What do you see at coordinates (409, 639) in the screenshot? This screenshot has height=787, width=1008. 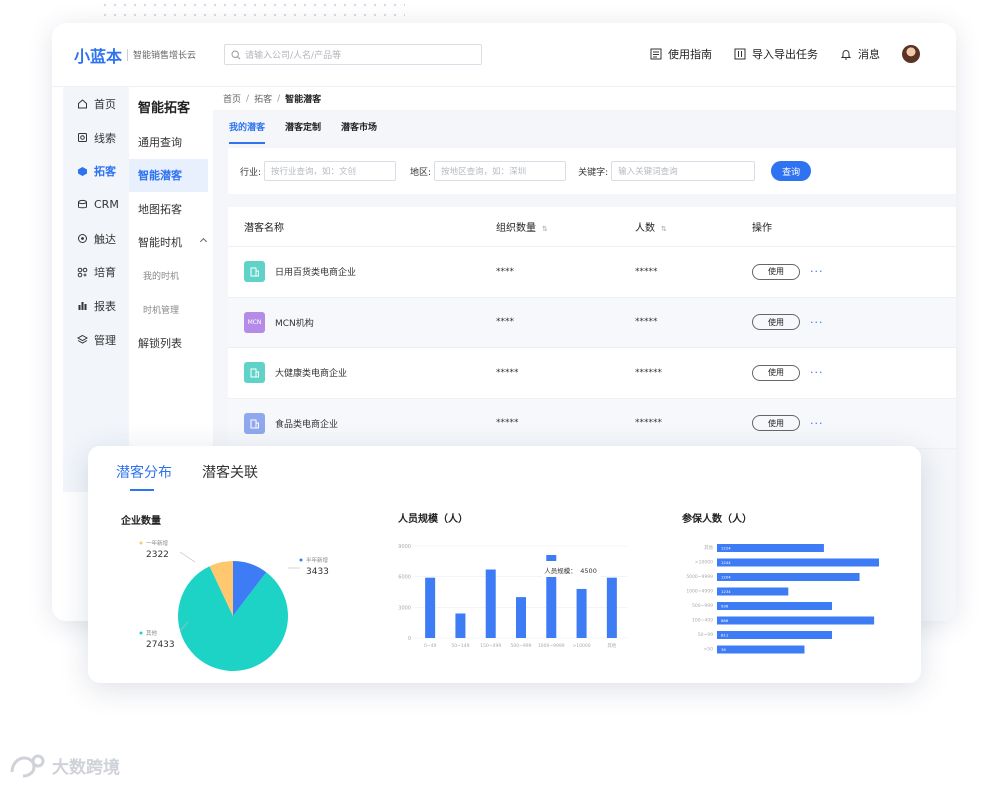 I see `y-tick-label: 0` at bounding box center [409, 639].